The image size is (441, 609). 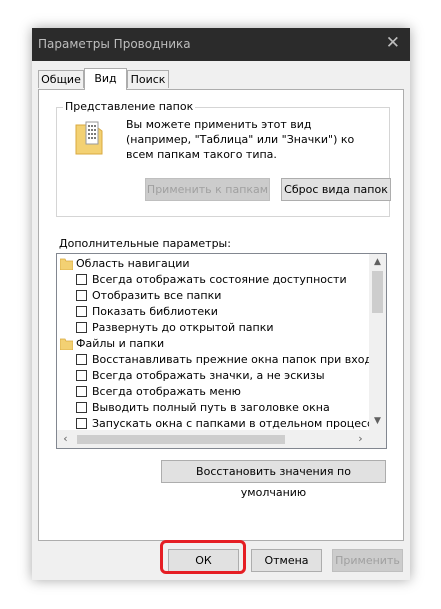 I want to click on scroll-down-icon: ▼, so click(x=377, y=421).